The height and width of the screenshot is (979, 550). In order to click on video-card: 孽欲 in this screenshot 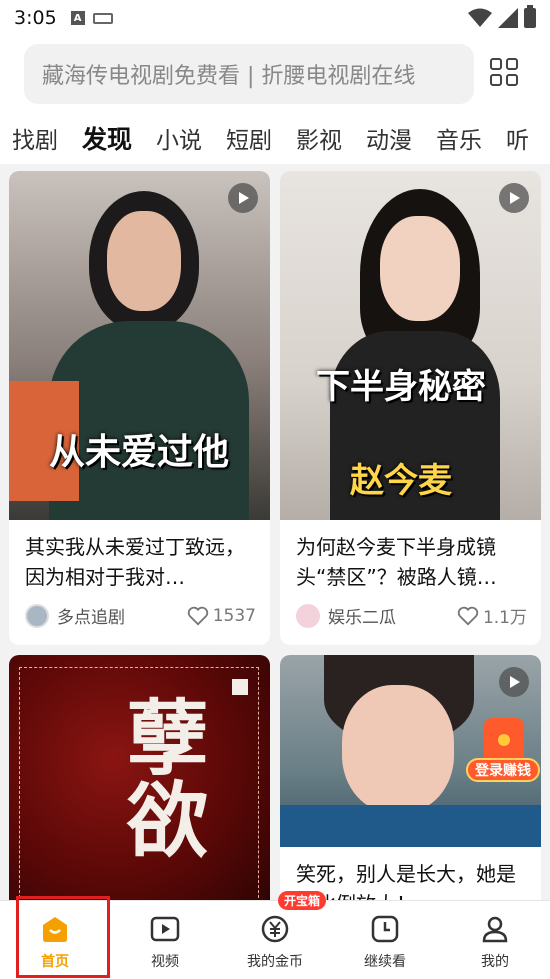, I will do `click(139, 777)`.